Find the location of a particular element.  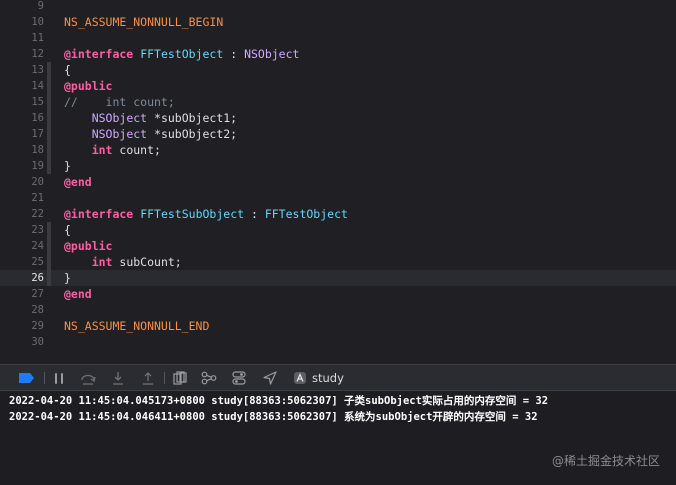

line-number: 16 is located at coordinates (22, 118).